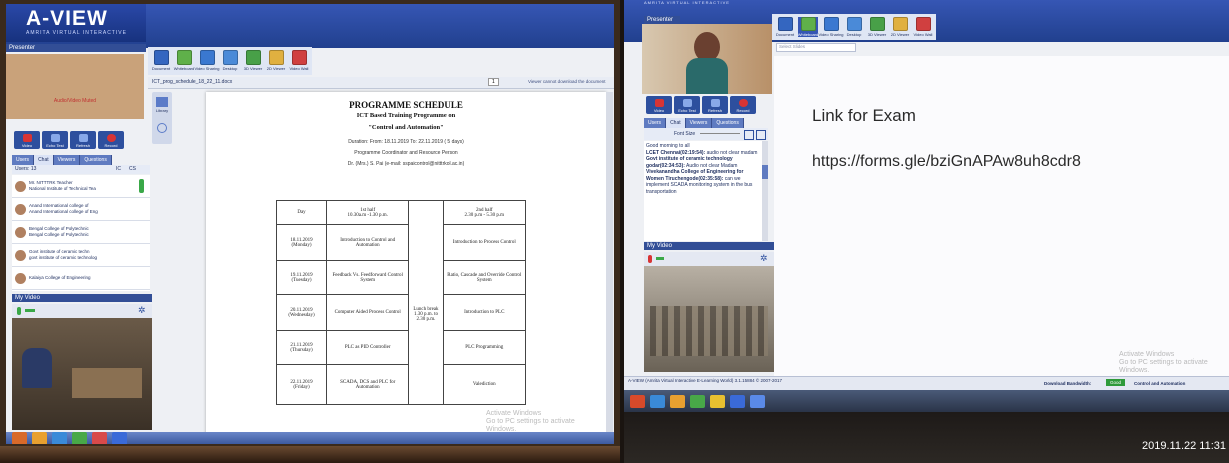 The height and width of the screenshot is (463, 1229). I want to click on page-number-field: 1, so click(493, 82).